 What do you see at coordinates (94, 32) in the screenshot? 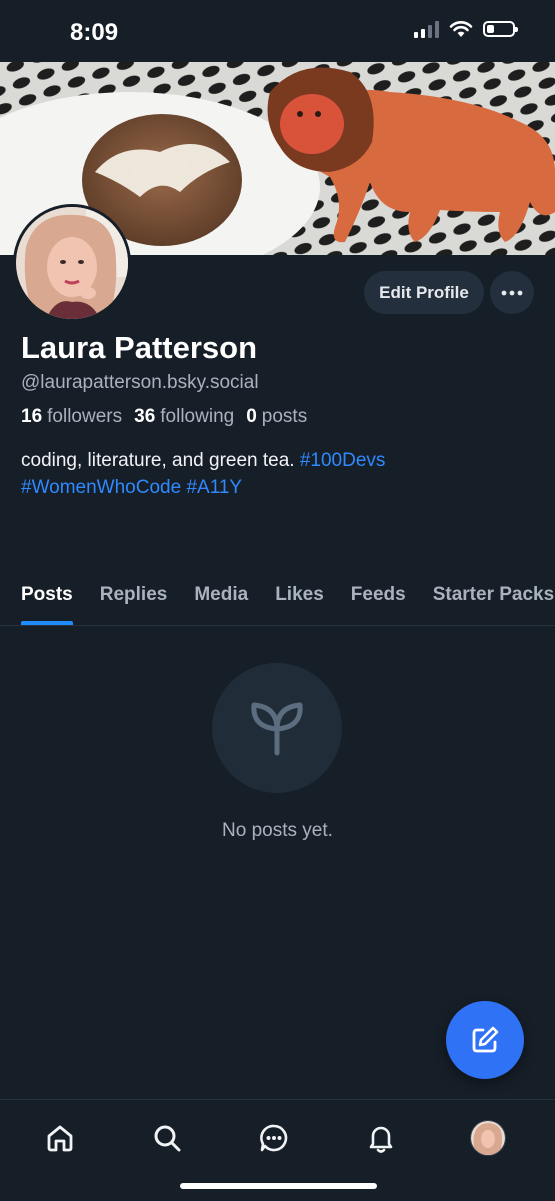
I see `status-time: 8:09` at bounding box center [94, 32].